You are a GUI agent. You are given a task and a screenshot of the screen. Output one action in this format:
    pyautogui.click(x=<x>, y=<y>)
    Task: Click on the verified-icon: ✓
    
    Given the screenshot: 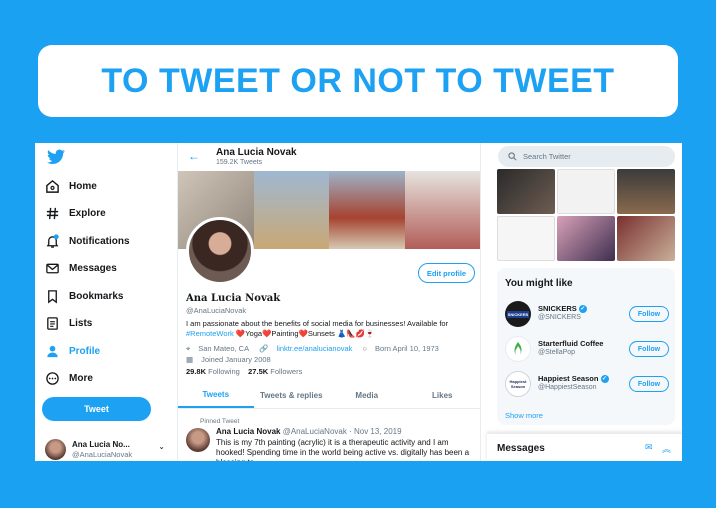 What is the action you would take?
    pyautogui.click(x=604, y=379)
    